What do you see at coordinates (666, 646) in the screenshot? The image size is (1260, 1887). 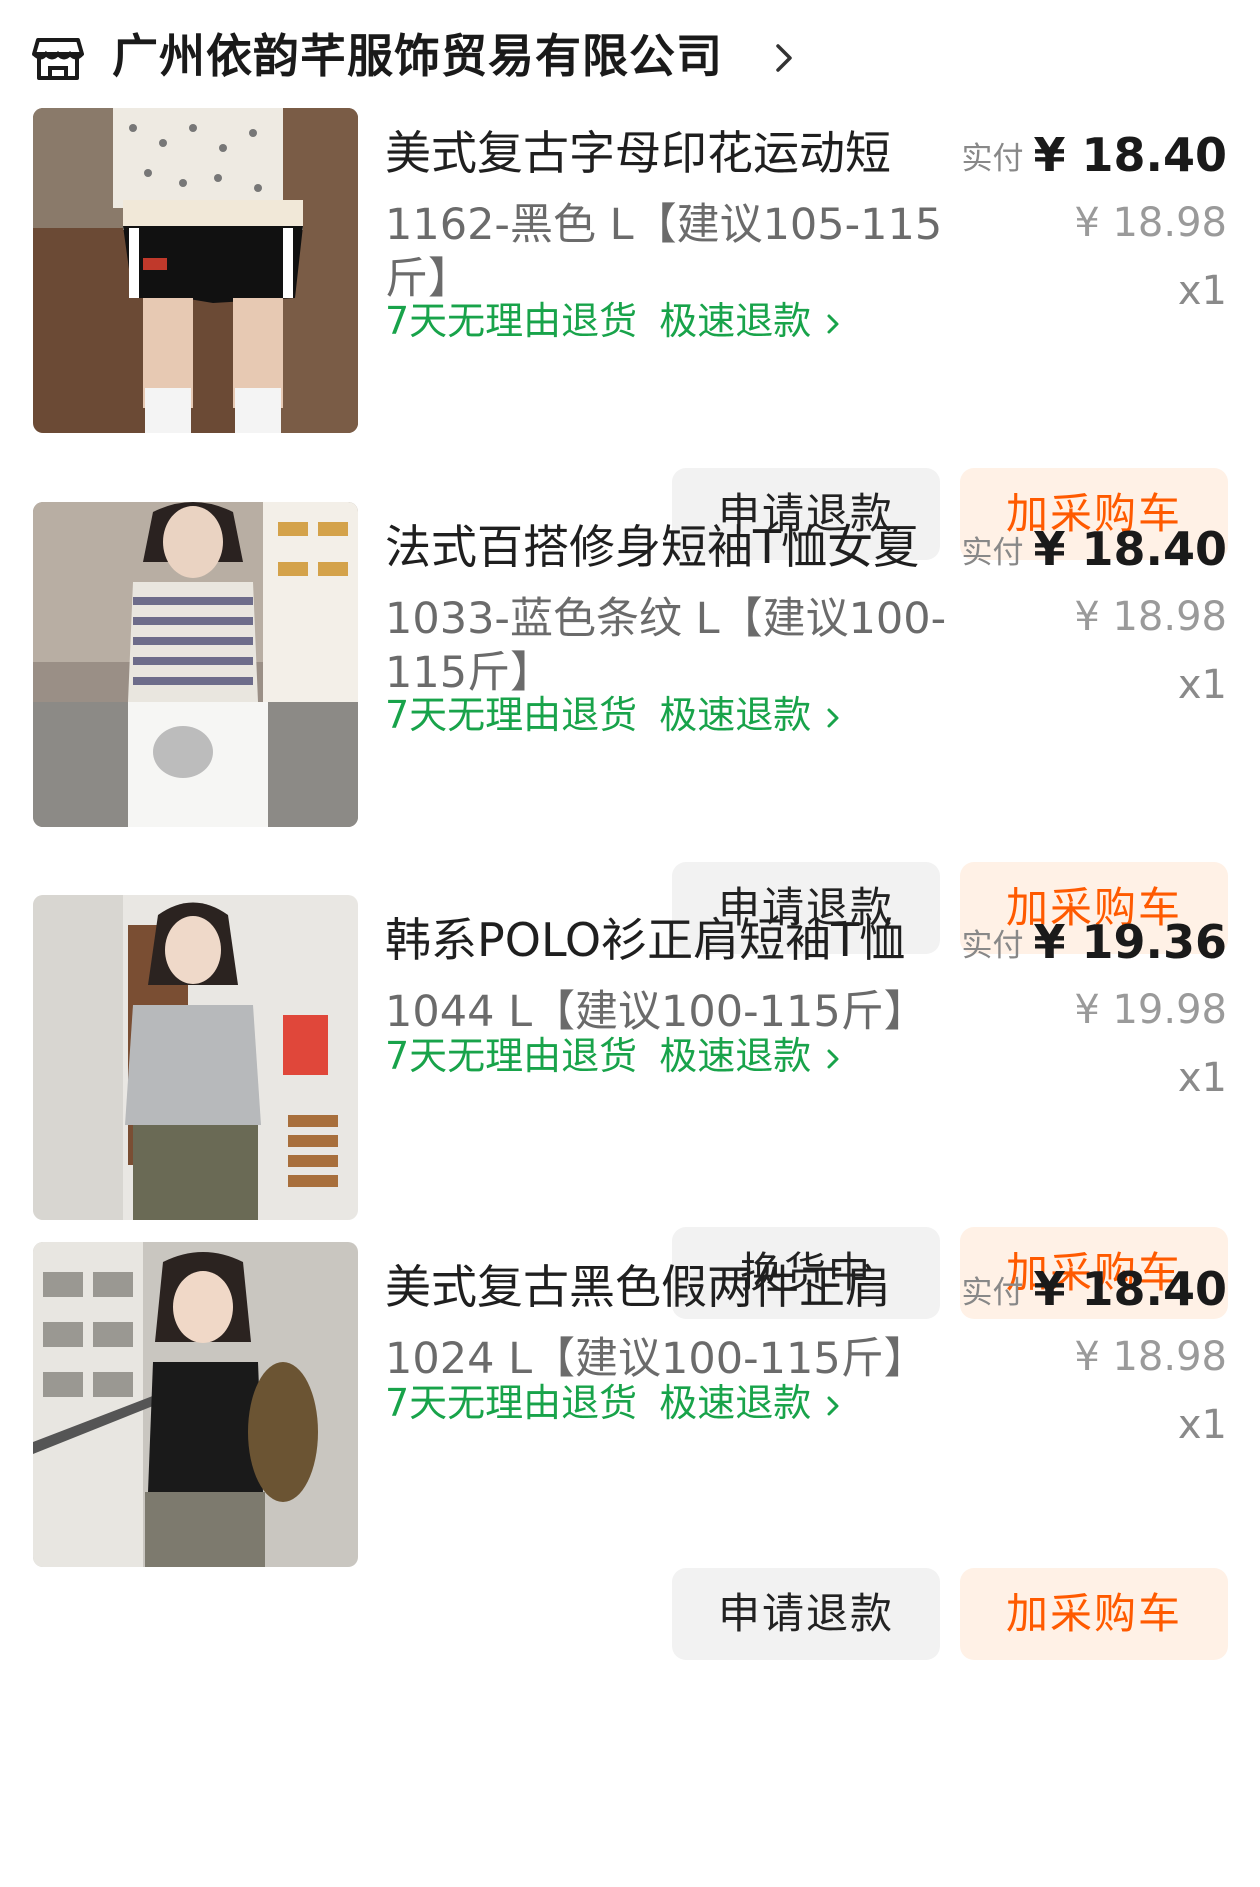 I see `product-sku: 1033-蓝色条纹 L【建议100-115斤】` at bounding box center [666, 646].